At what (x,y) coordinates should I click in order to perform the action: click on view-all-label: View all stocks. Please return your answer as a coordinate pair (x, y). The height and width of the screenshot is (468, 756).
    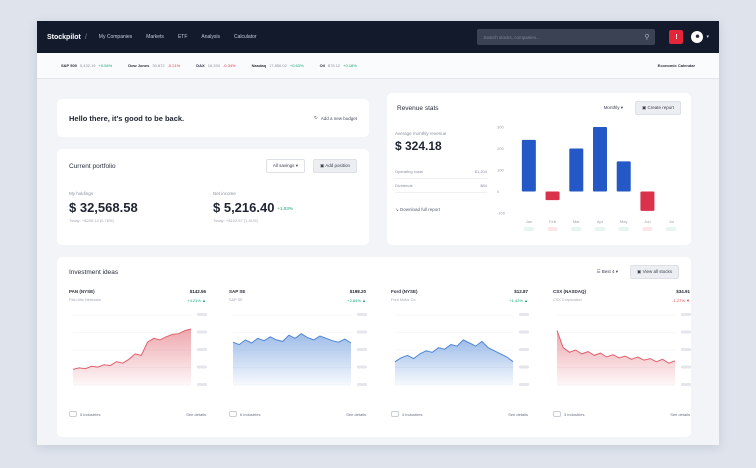
    Looking at the image, I should click on (657, 271).